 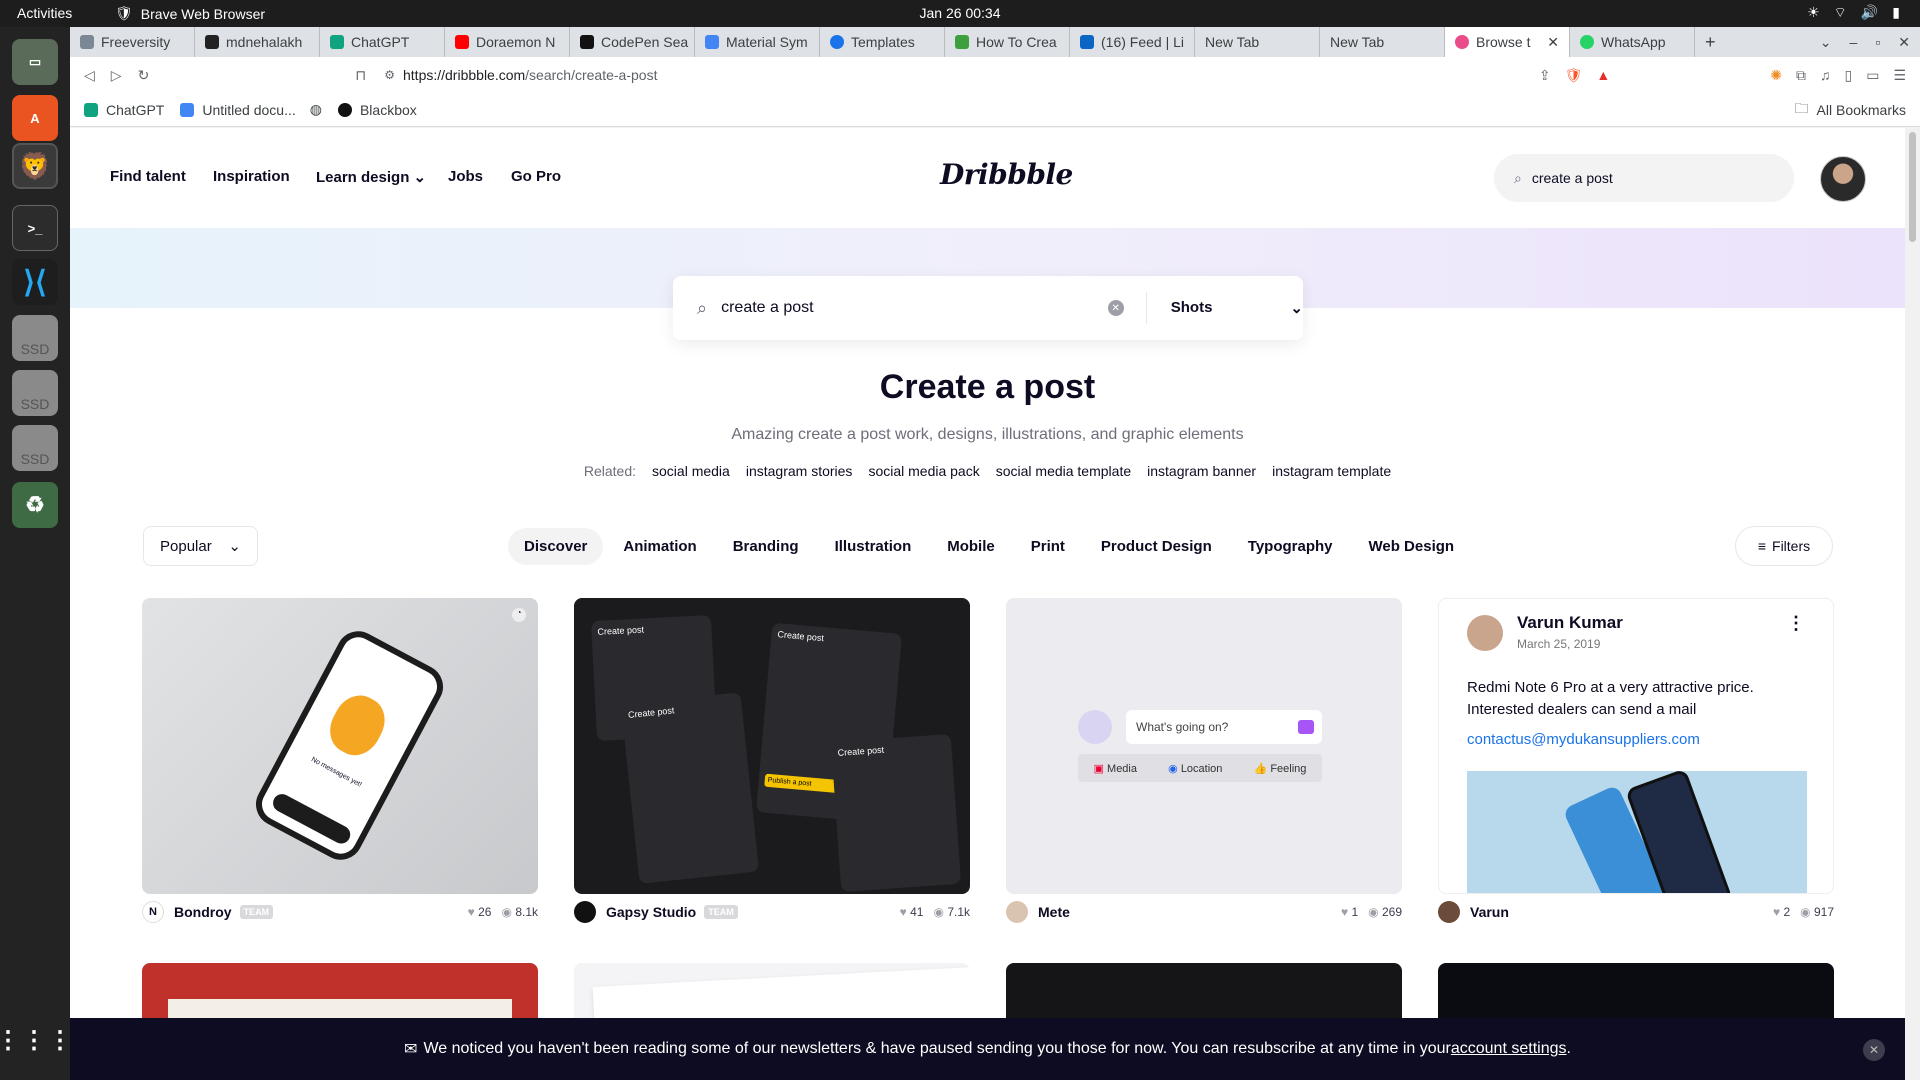 What do you see at coordinates (36, 1040) in the screenshot?
I see `show-apps-icon: ⋮⋮⋮` at bounding box center [36, 1040].